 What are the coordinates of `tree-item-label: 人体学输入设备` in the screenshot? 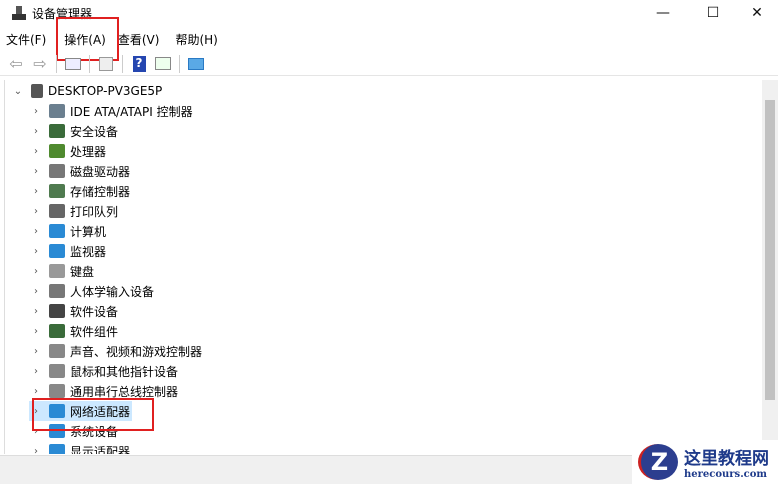 It's located at (112, 291).